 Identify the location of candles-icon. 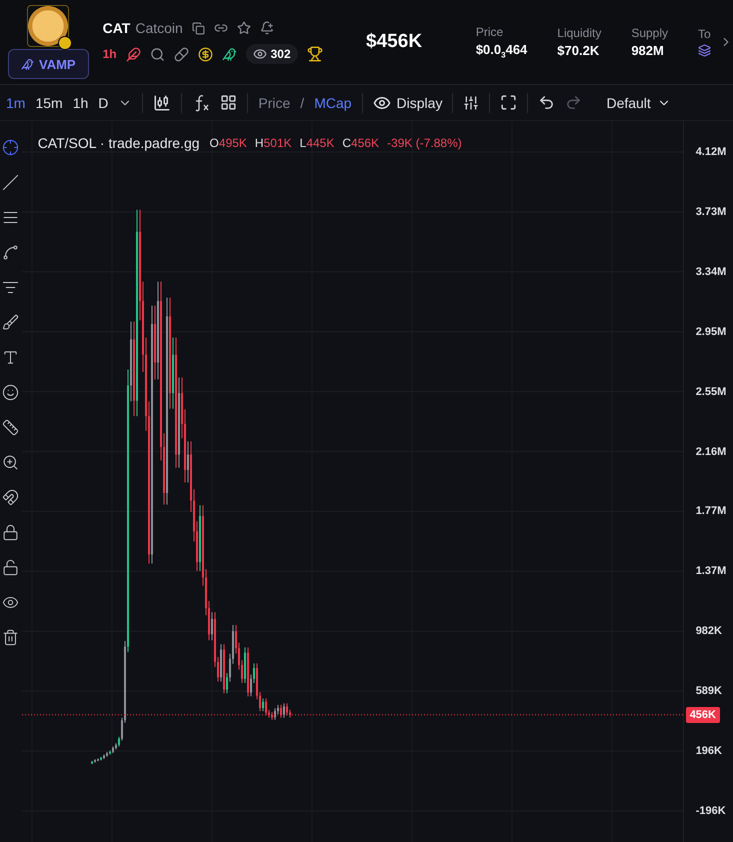
(162, 103).